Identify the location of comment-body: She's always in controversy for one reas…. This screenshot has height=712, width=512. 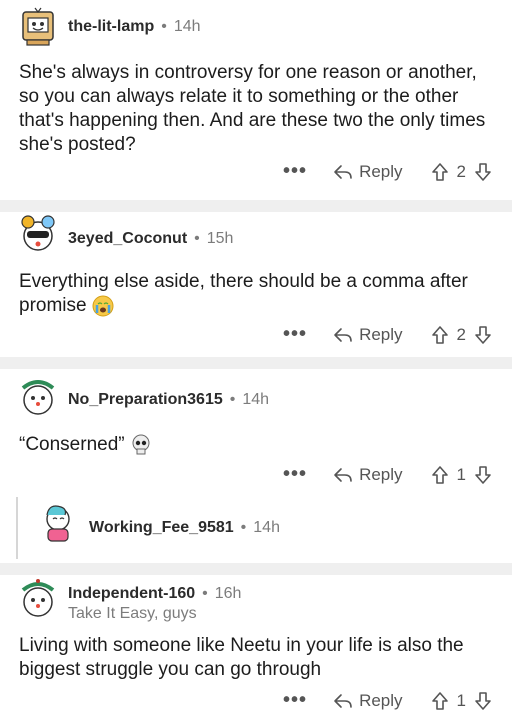
(252, 108).